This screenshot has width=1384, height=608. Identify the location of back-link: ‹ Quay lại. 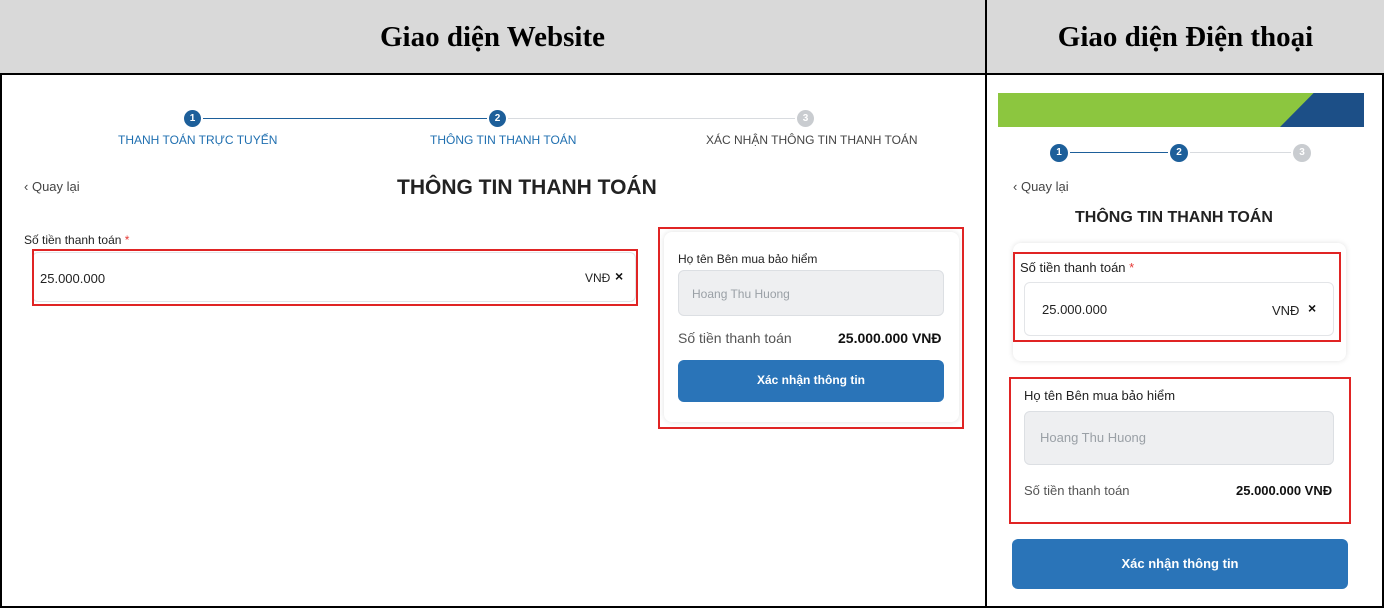
(52, 186).